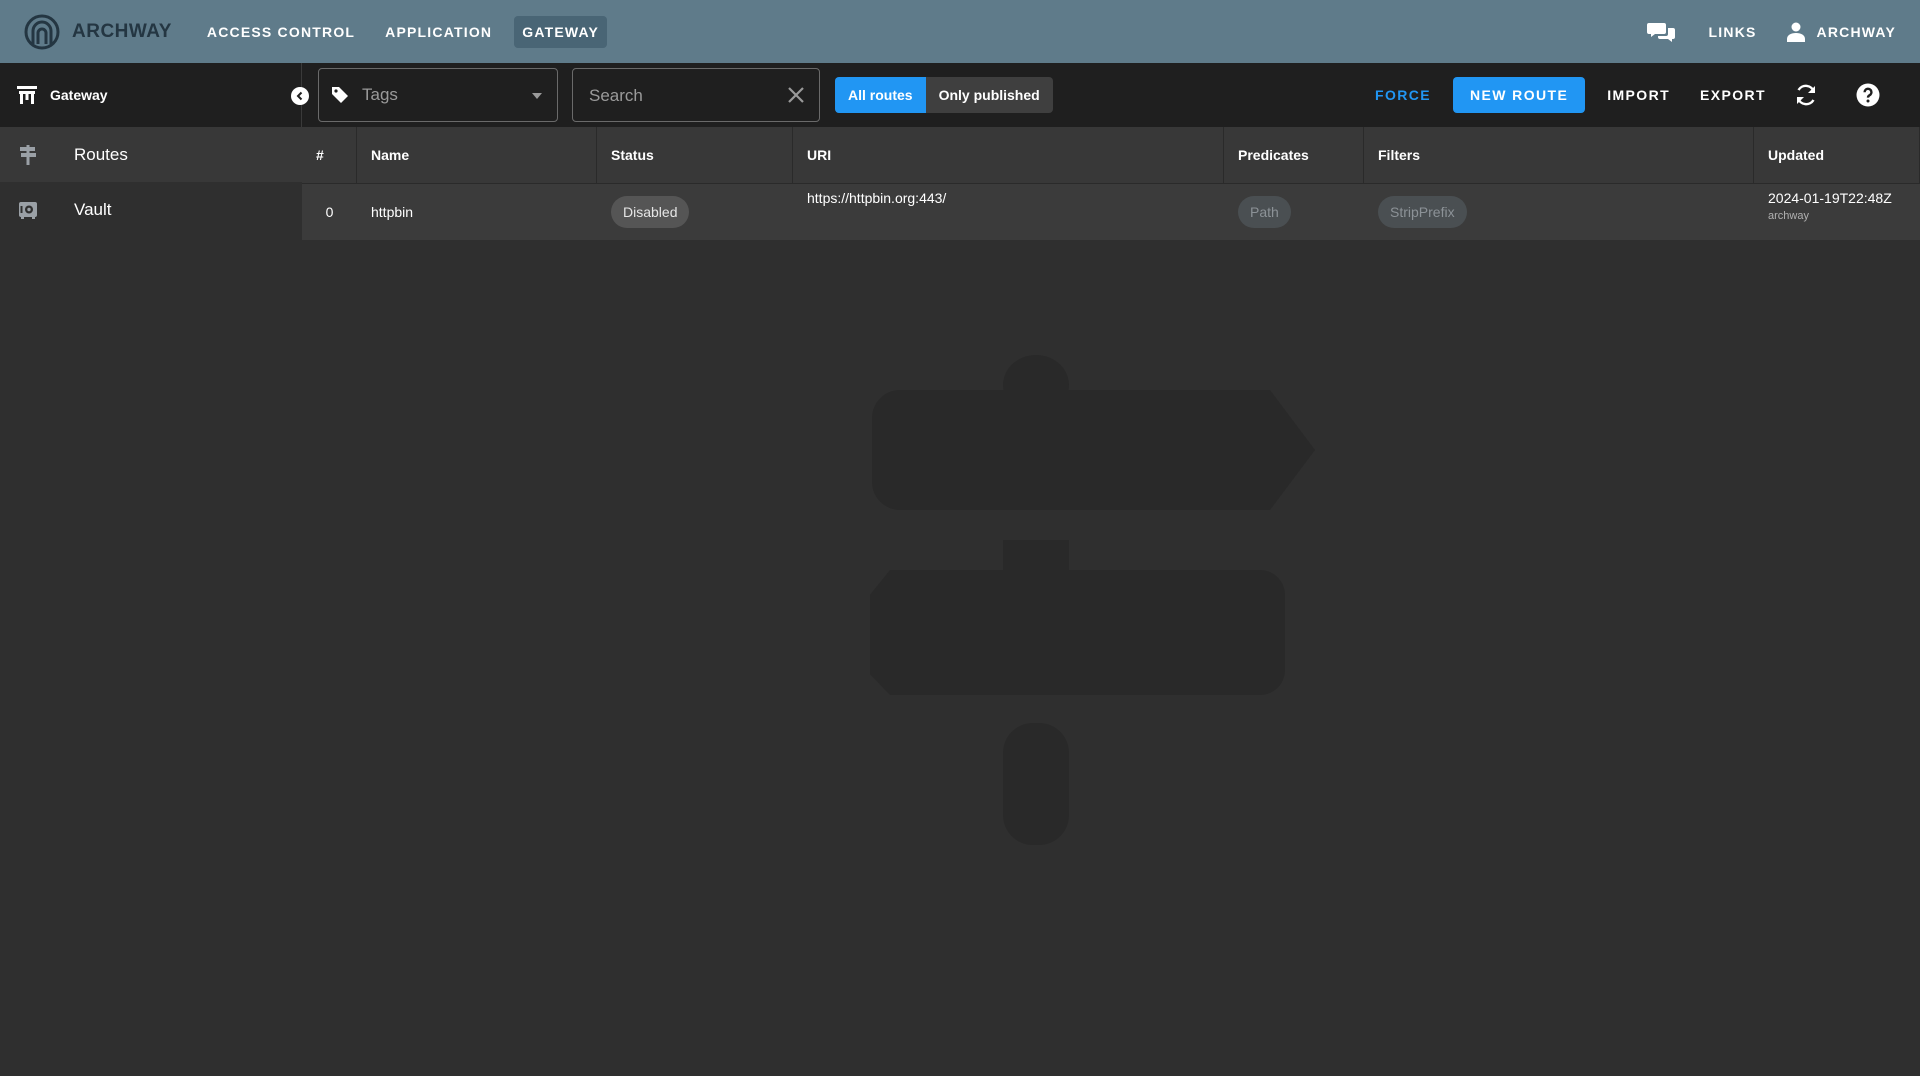  What do you see at coordinates (380, 94) in the screenshot?
I see `tags-placeholder: Tags` at bounding box center [380, 94].